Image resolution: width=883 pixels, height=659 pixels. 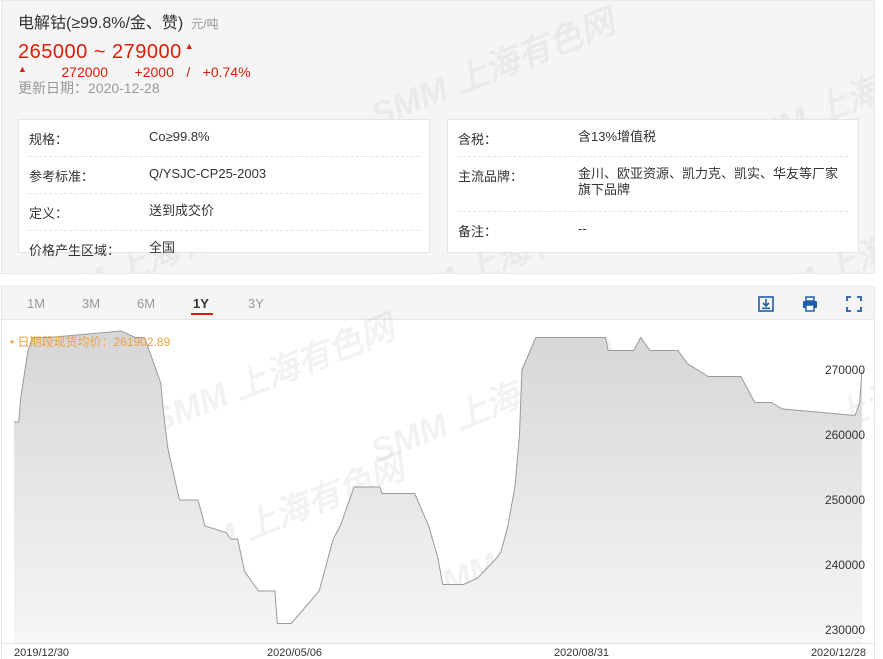 I want to click on price-range: 265000 ~ 279000, so click(x=100, y=52).